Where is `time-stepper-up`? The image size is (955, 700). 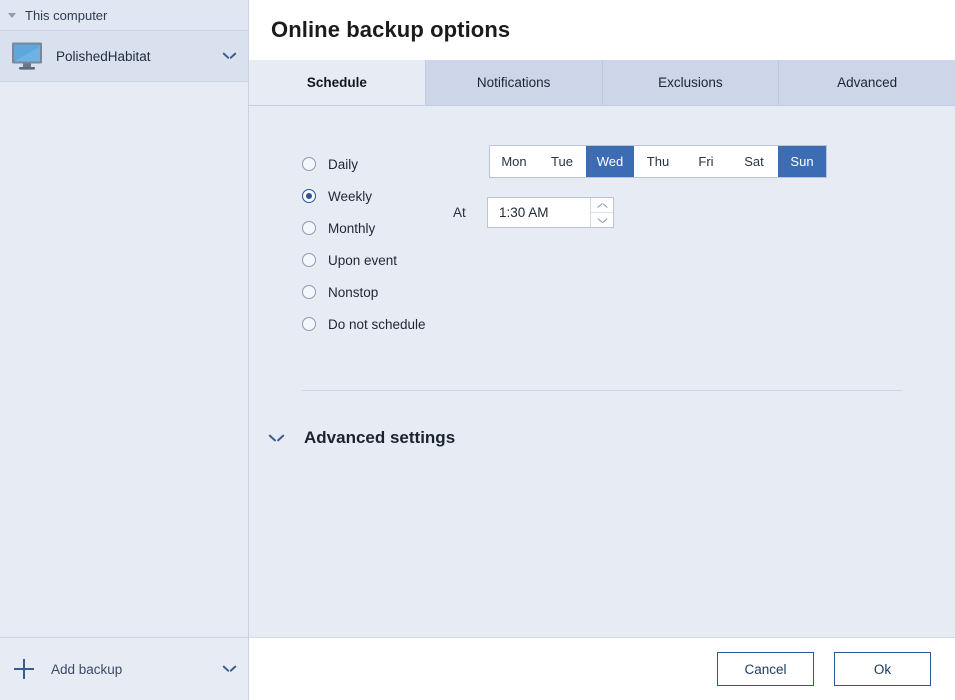
time-stepper-up is located at coordinates (602, 205).